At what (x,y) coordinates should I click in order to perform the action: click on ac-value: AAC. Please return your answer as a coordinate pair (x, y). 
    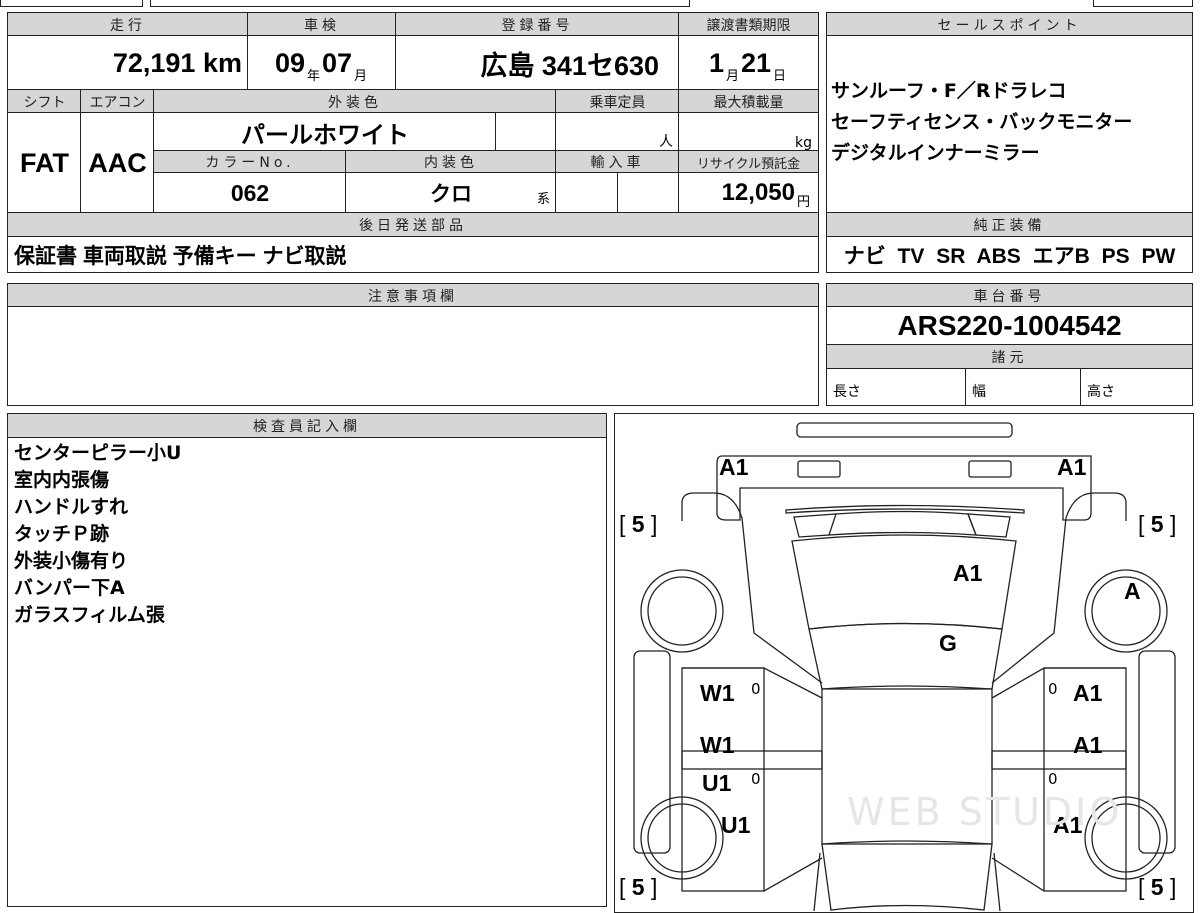
    Looking at the image, I should click on (117, 163).